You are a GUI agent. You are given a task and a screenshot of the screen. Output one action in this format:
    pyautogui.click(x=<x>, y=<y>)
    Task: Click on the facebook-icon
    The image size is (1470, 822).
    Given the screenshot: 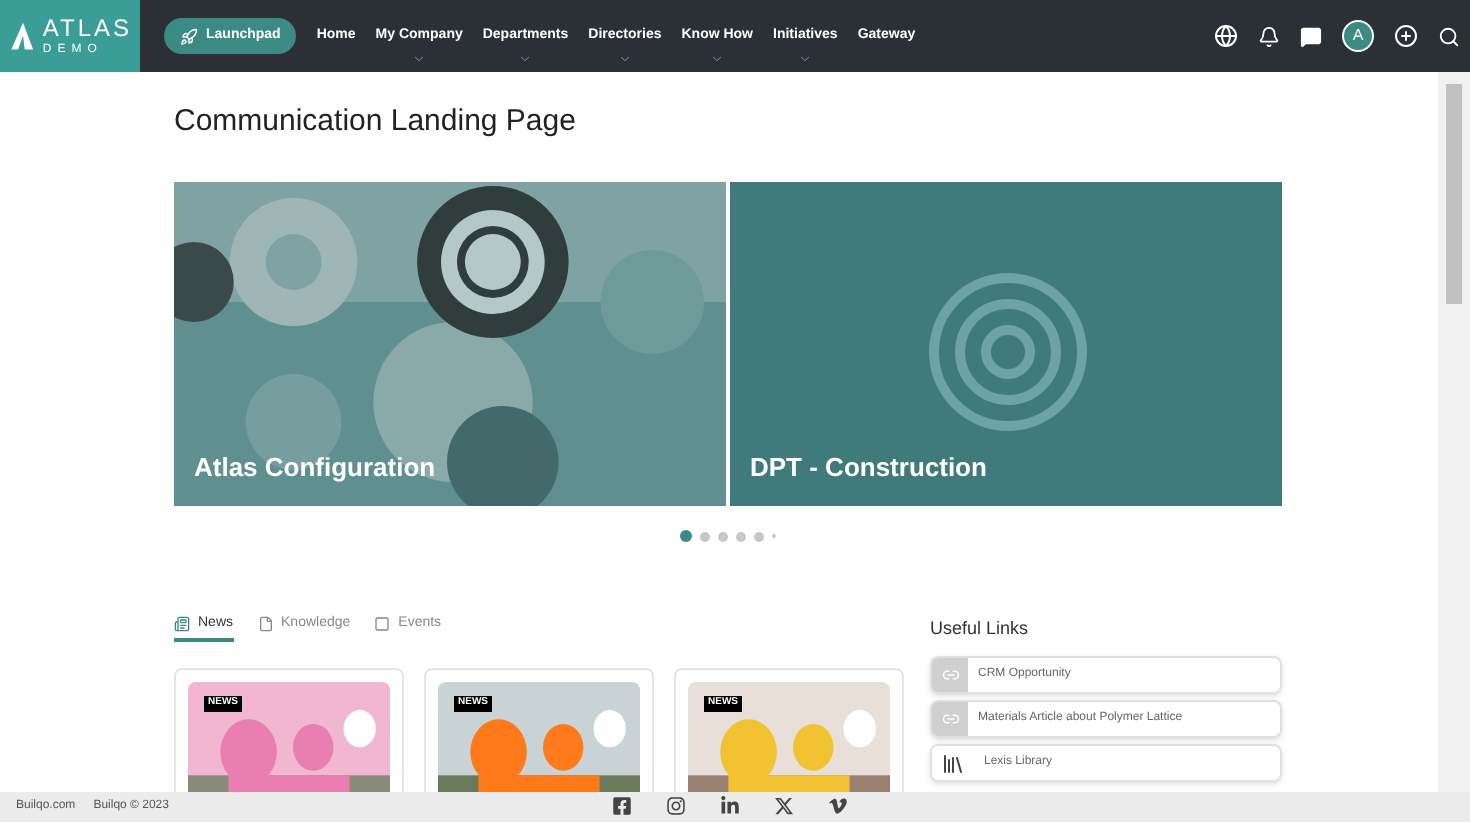 What is the action you would take?
    pyautogui.click(x=622, y=806)
    